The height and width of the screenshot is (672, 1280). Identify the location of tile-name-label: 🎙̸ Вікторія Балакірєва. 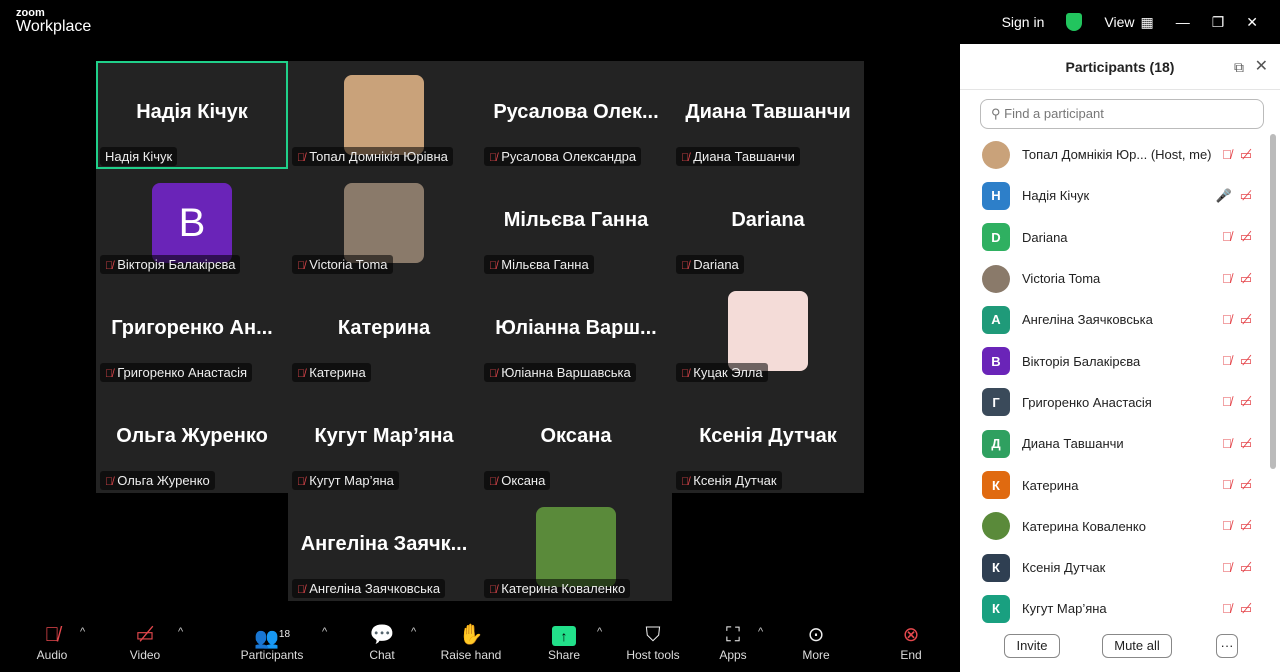
(170, 264).